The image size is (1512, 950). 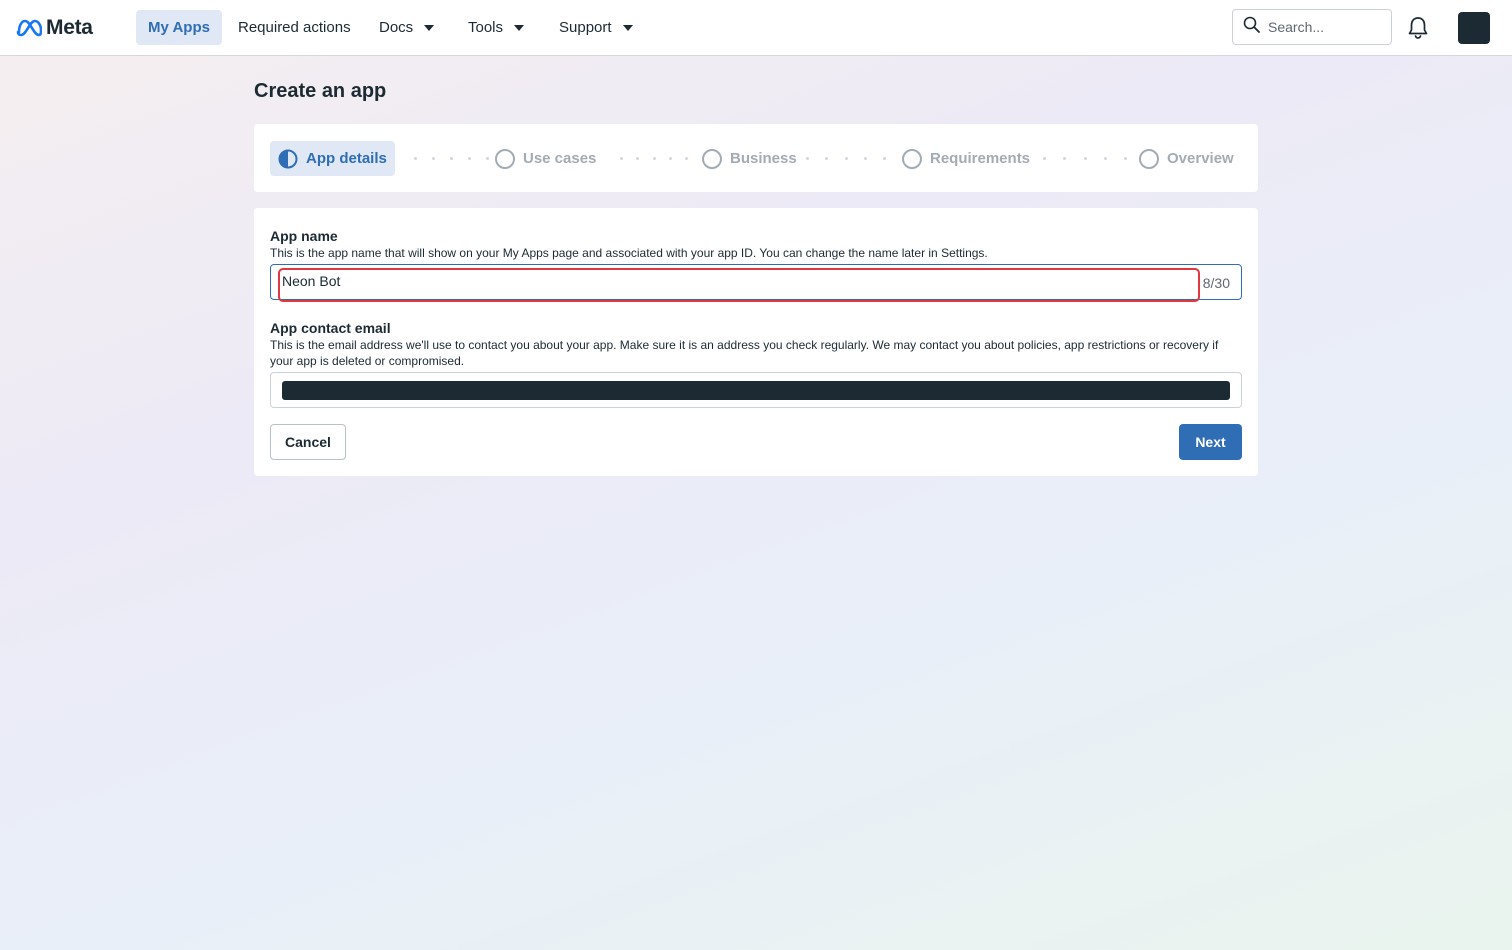 I want to click on bell-icon, so click(x=1418, y=28).